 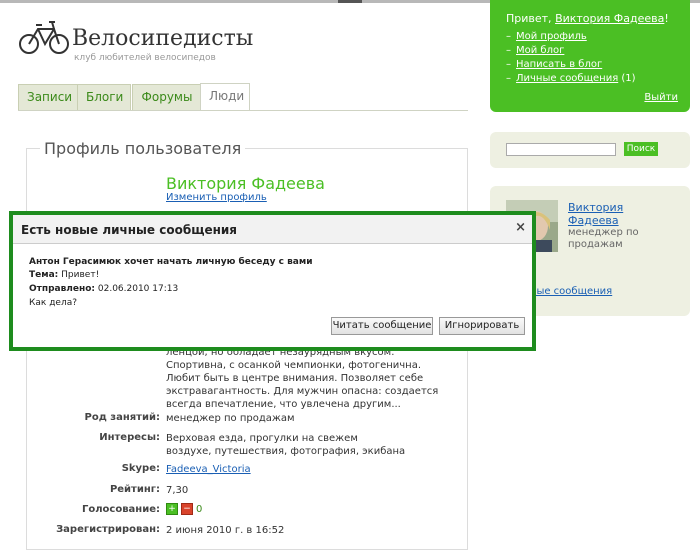 I want to click on greeting-suffix: !, so click(x=666, y=18).